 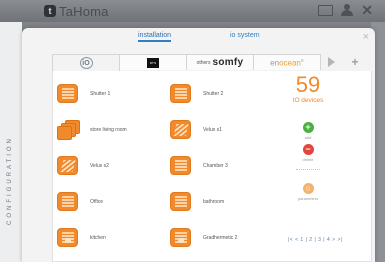 What do you see at coordinates (68, 130) in the screenshot?
I see `group-icon` at bounding box center [68, 130].